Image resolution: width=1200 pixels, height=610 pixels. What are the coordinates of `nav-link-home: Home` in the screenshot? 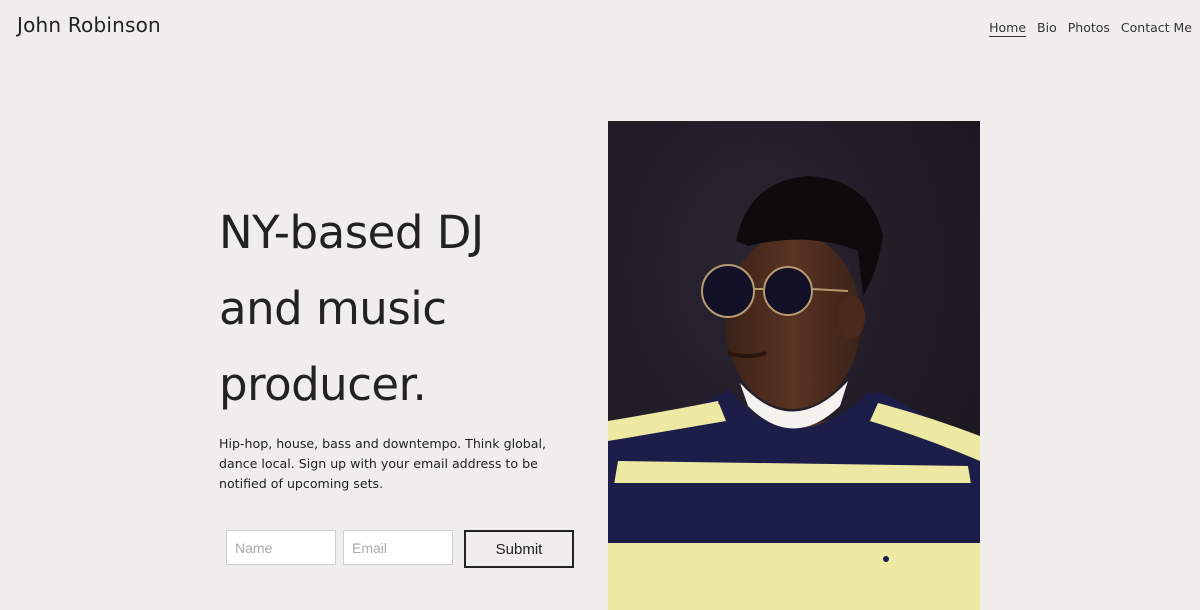 It's located at (1007, 27).